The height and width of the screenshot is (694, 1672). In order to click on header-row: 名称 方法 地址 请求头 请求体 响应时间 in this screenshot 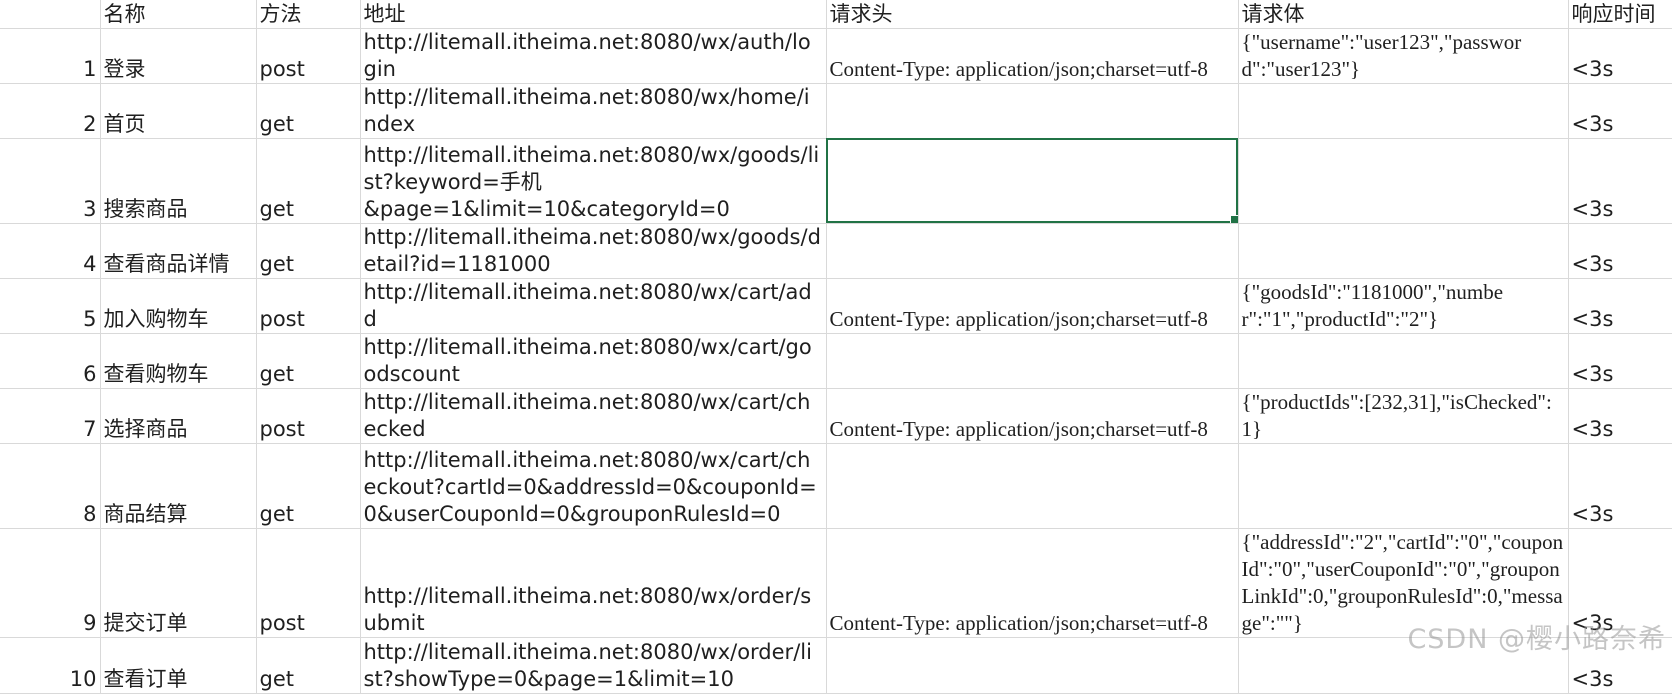, I will do `click(836, 14)`.